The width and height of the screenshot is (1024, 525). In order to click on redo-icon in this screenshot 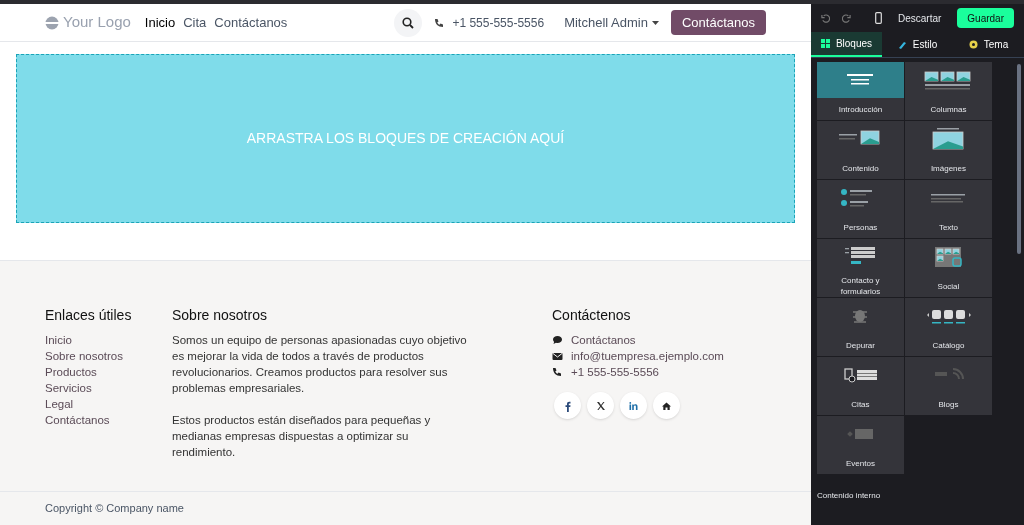, I will do `click(846, 18)`.